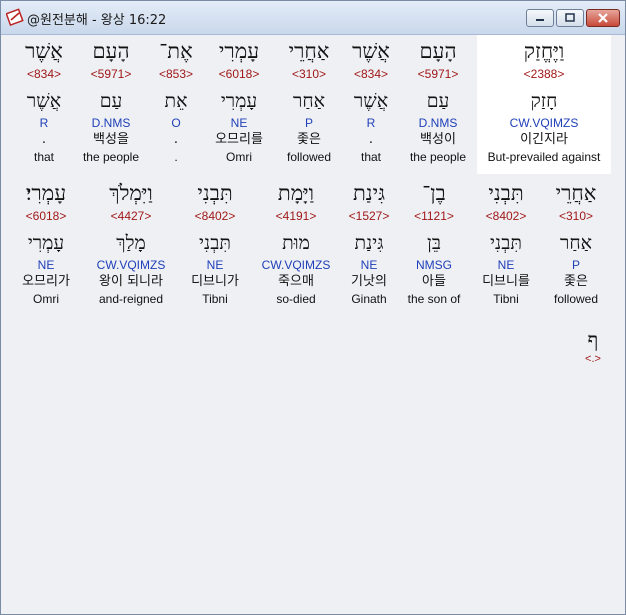 The image size is (626, 615). I want to click on korean-gloss: 오므리를, so click(239, 139).